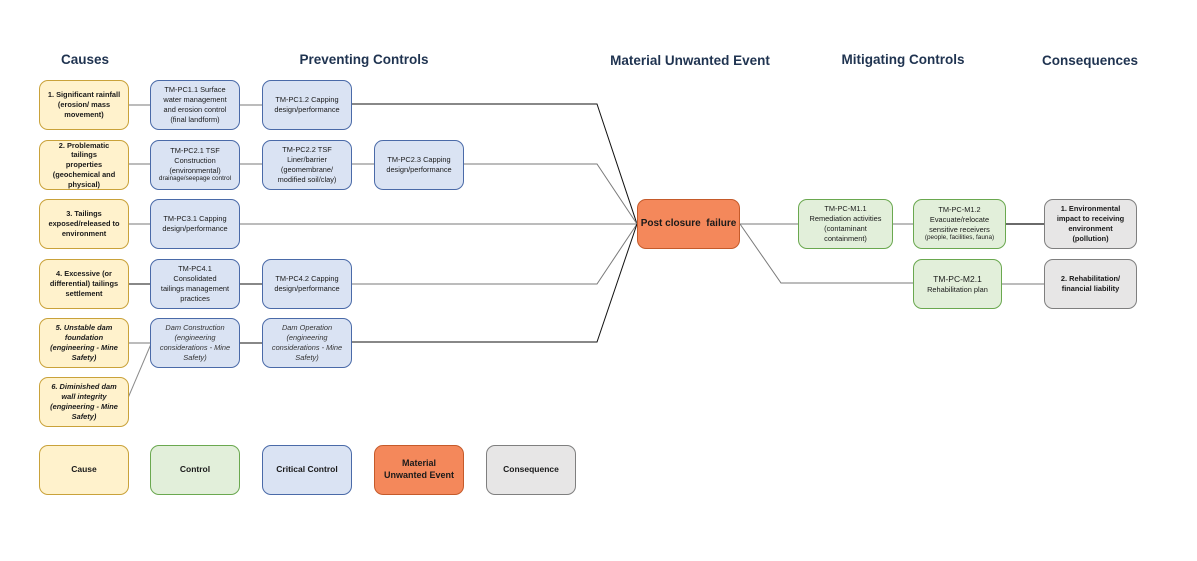 Image resolution: width=1197 pixels, height=561 pixels. I want to click on mue-label: Post closure failure, so click(688, 224).